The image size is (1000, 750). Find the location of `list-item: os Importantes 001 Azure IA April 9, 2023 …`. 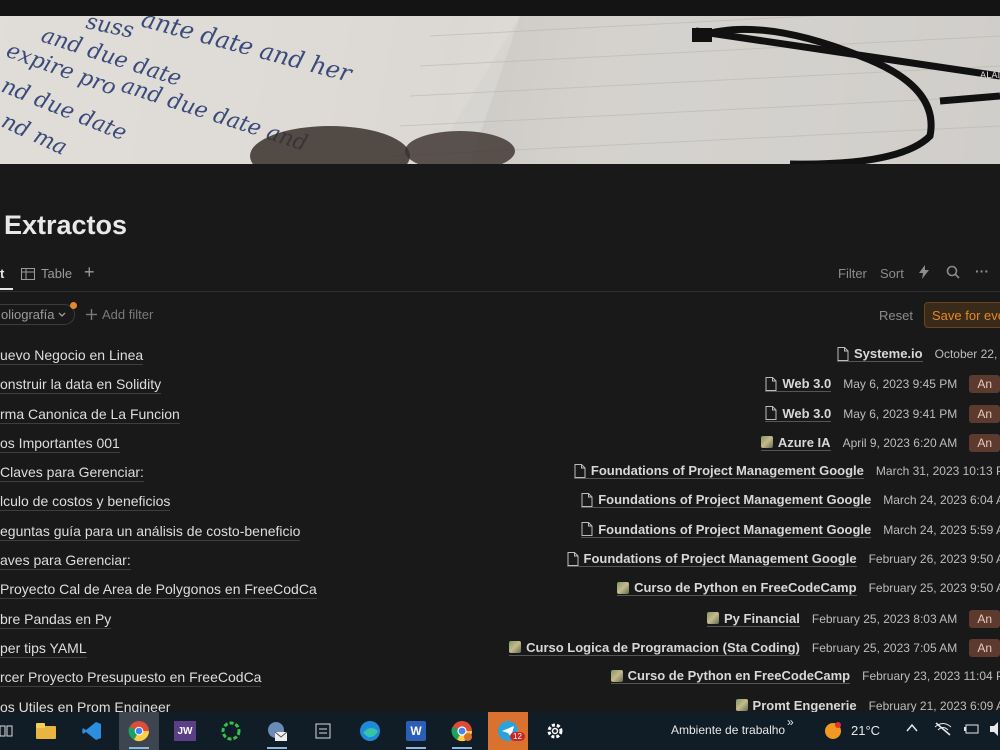

list-item: os Importantes 001 Azure IA April 9, 2023 … is located at coordinates (500, 444).